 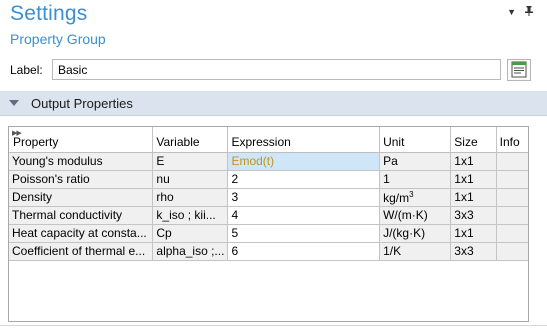 I want to click on notes-button, so click(x=519, y=70).